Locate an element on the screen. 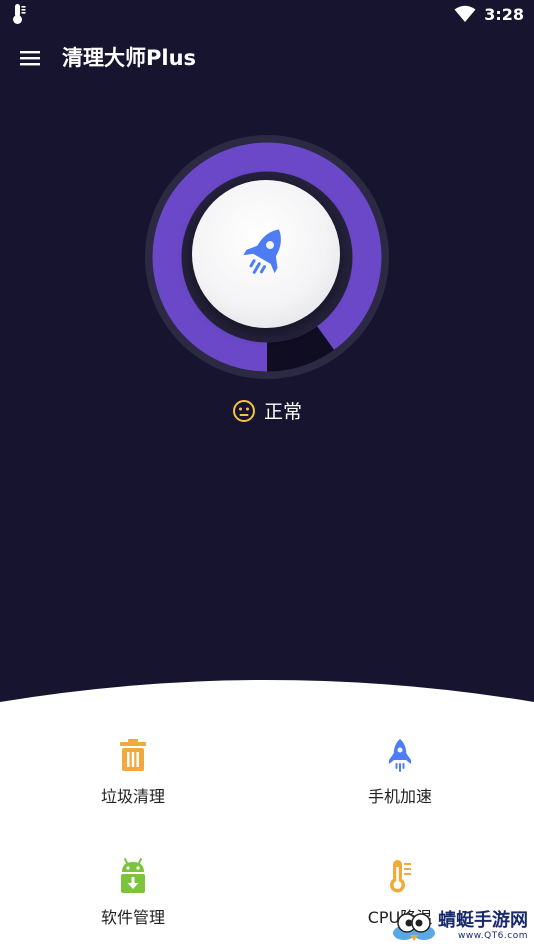 This screenshot has width=534, height=949. neutral-face-icon is located at coordinates (243, 410).